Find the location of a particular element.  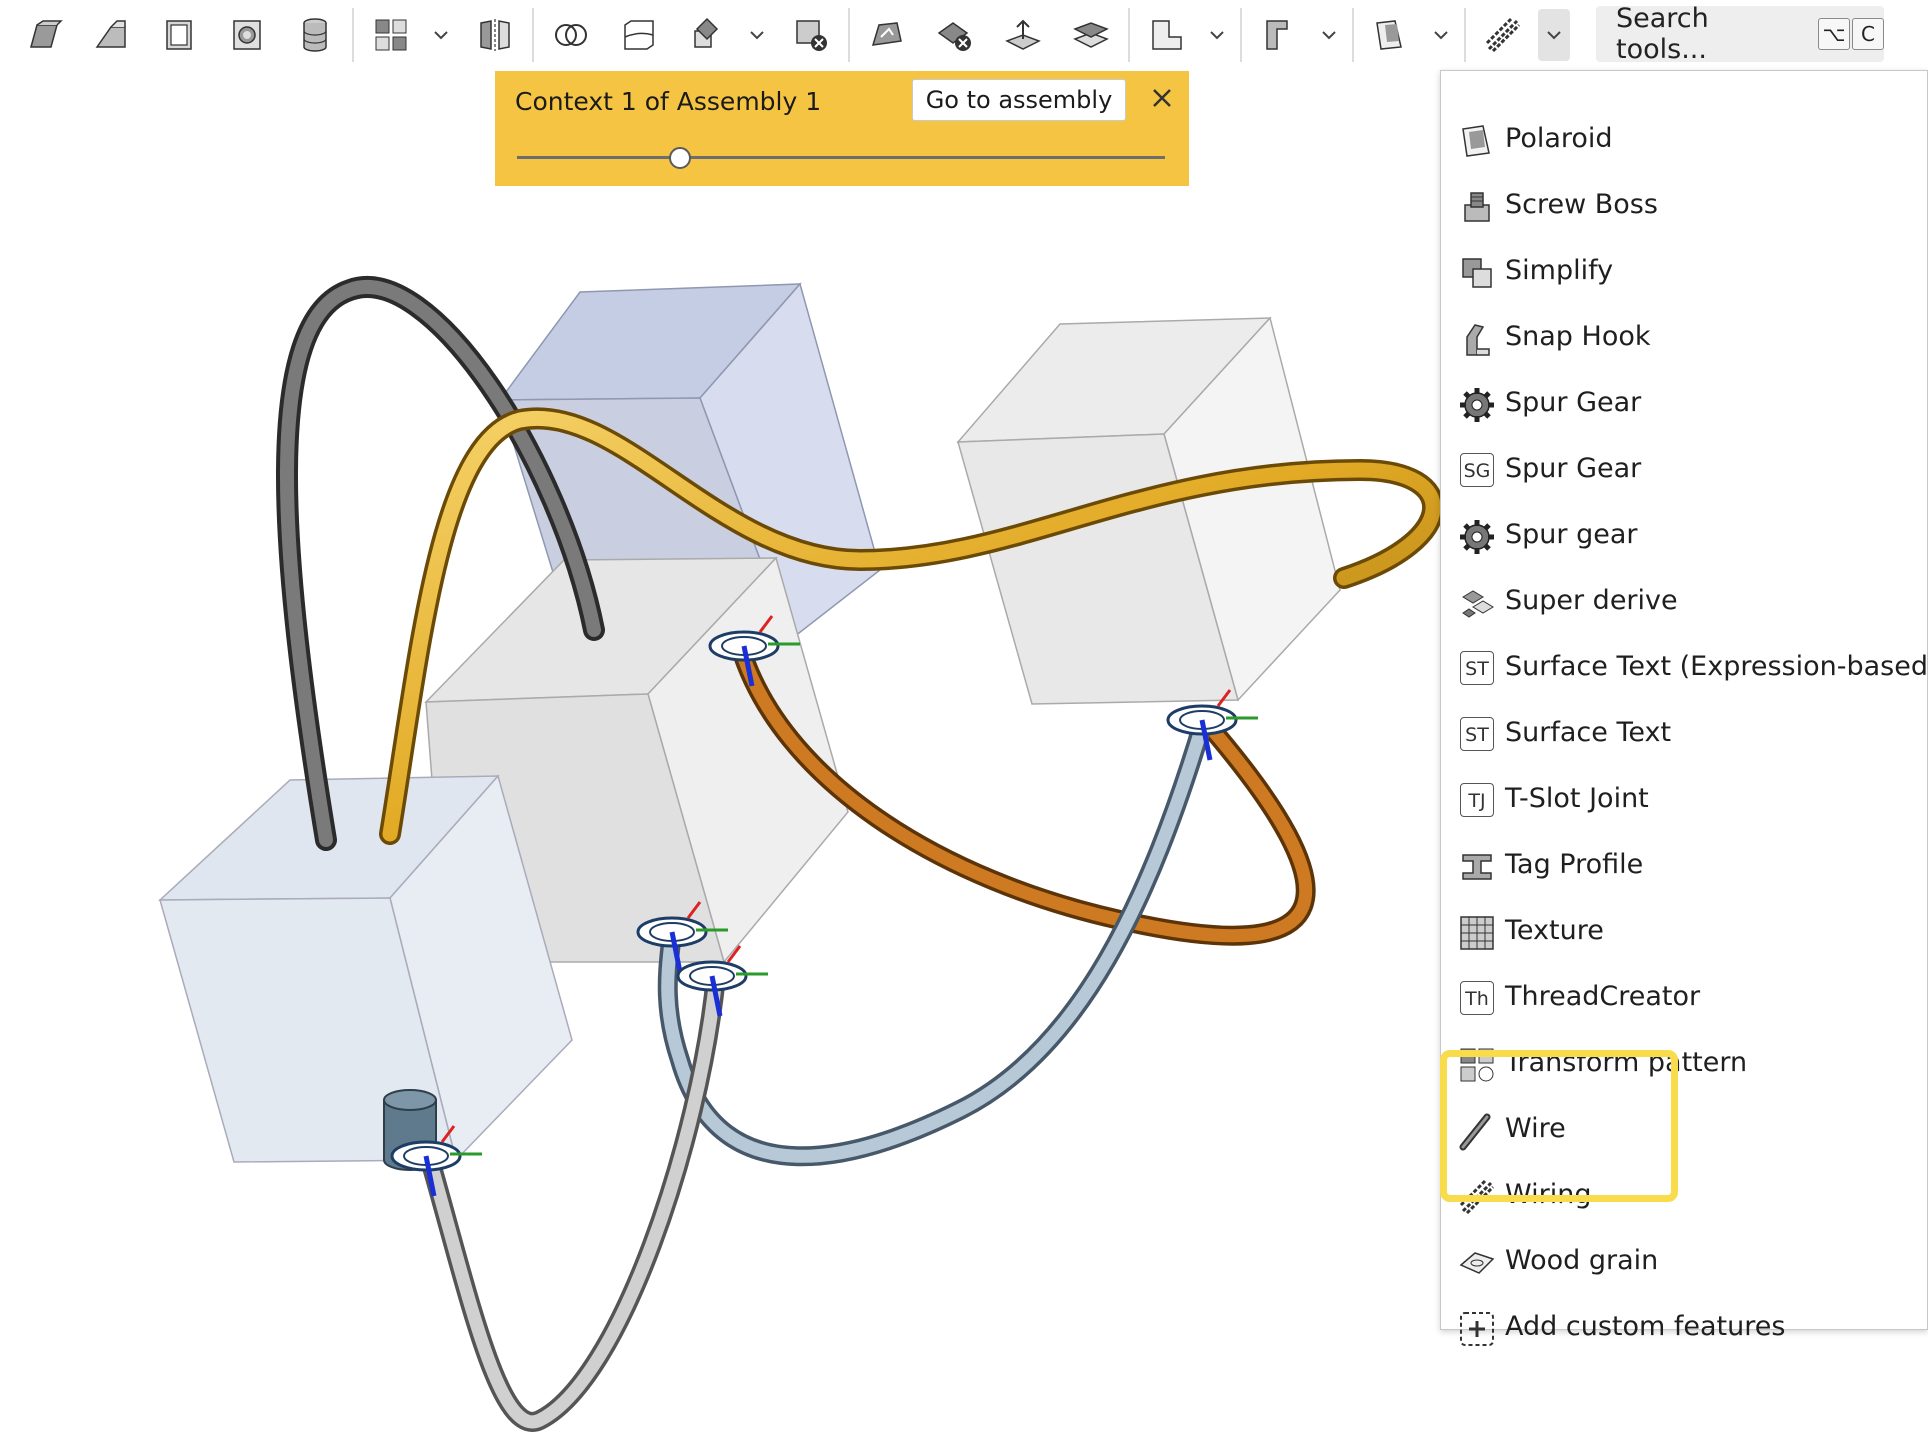

shortcut-key-option: ⌥ is located at coordinates (1834, 34).